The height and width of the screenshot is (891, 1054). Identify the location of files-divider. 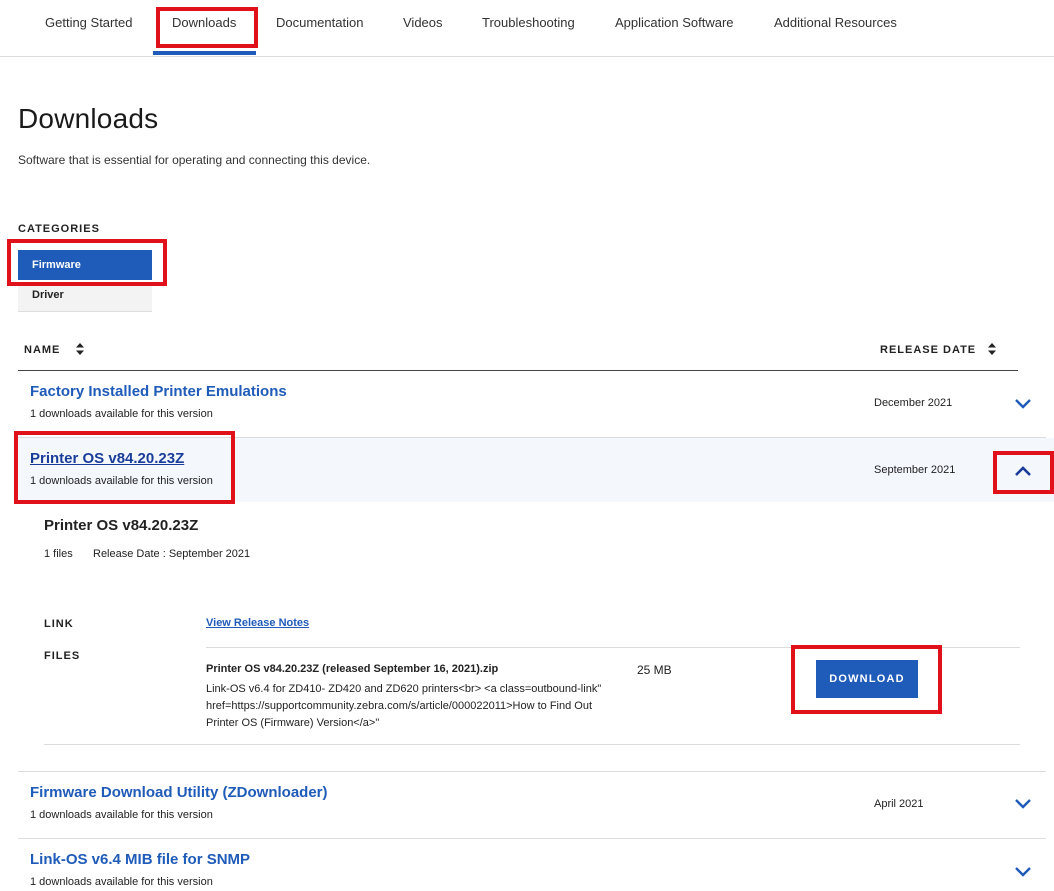
(613, 647).